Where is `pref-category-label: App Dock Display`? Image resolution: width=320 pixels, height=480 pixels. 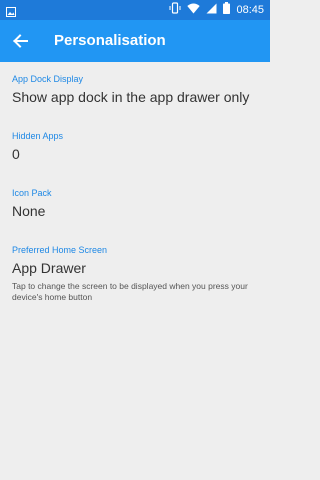
pref-category-label: App Dock Display is located at coordinates (48, 79).